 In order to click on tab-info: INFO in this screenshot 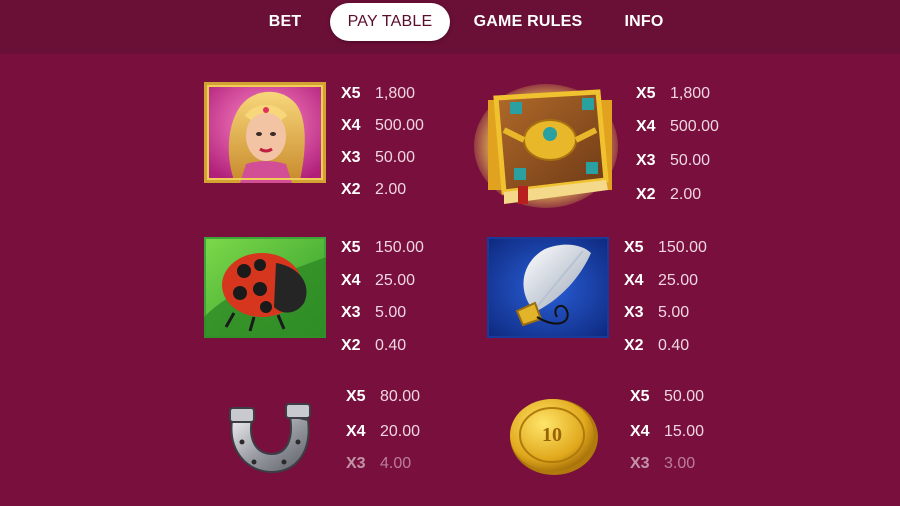, I will do `click(644, 22)`.